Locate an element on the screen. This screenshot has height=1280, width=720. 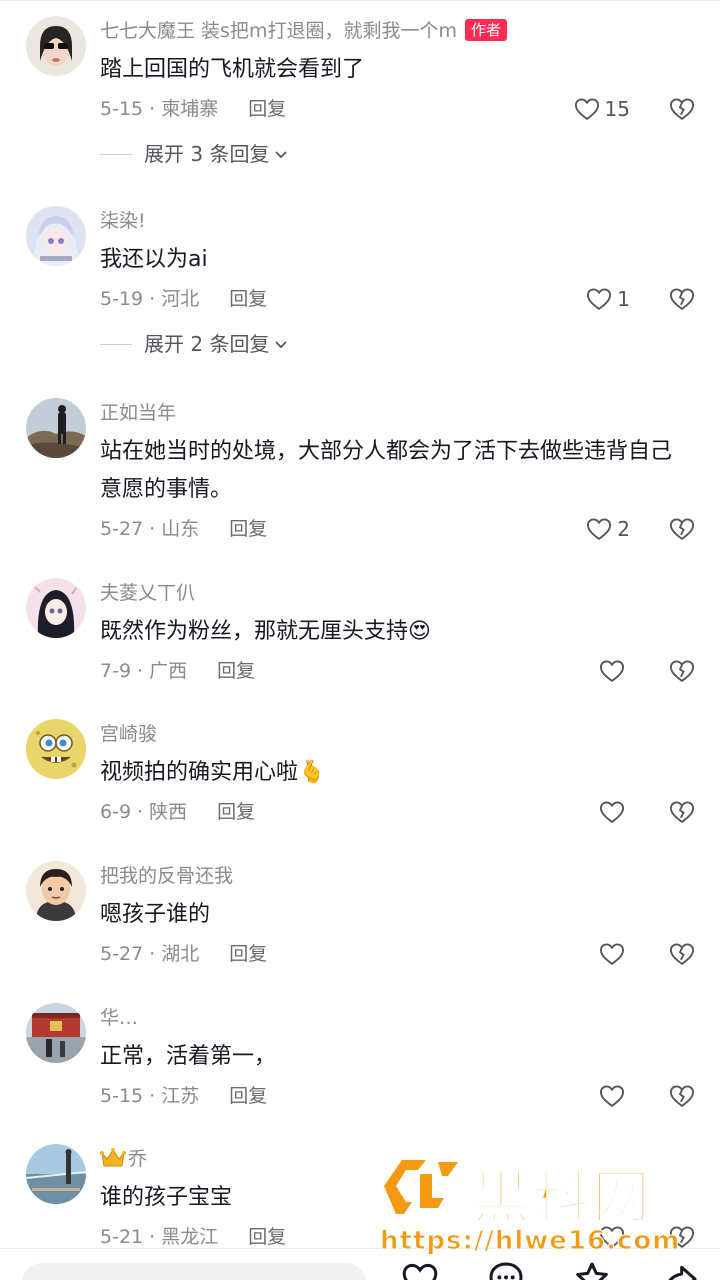
crown-icon is located at coordinates (113, 1161).